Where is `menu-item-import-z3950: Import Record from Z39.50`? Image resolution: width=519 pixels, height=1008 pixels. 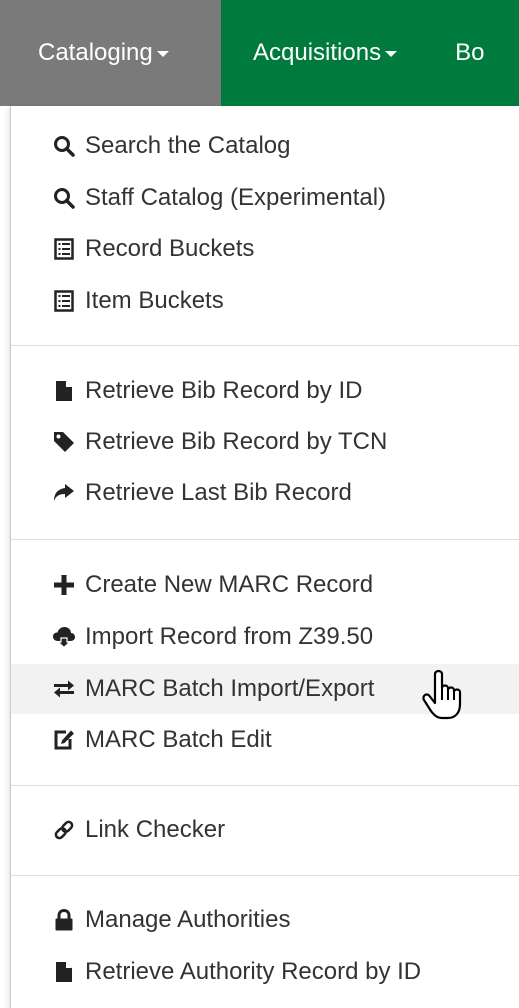
menu-item-import-z3950: Import Record from Z39.50 is located at coordinates (265, 637).